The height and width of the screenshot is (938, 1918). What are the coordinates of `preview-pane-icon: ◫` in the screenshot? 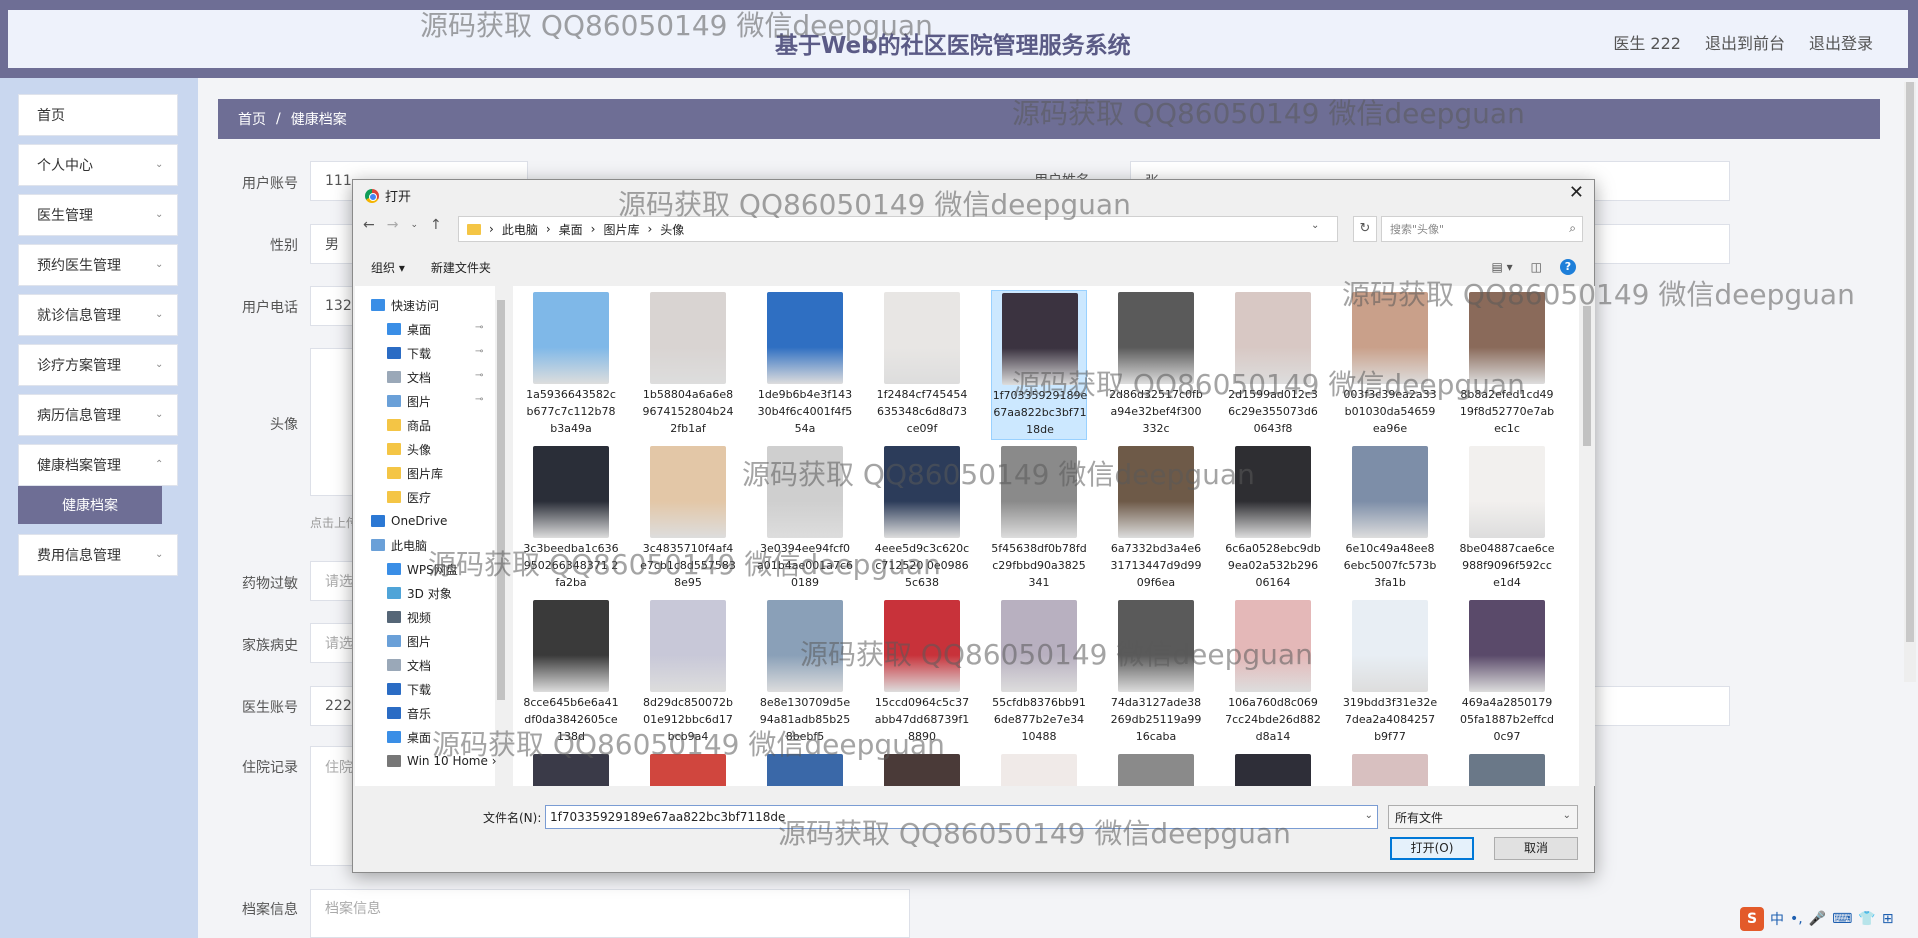 It's located at (1536, 267).